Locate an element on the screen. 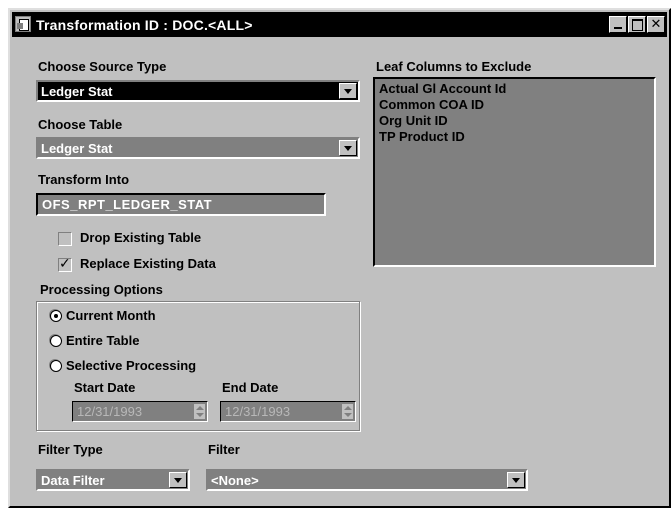 The image size is (671, 508). end-date-value: 12/31/1993 is located at coordinates (258, 411).